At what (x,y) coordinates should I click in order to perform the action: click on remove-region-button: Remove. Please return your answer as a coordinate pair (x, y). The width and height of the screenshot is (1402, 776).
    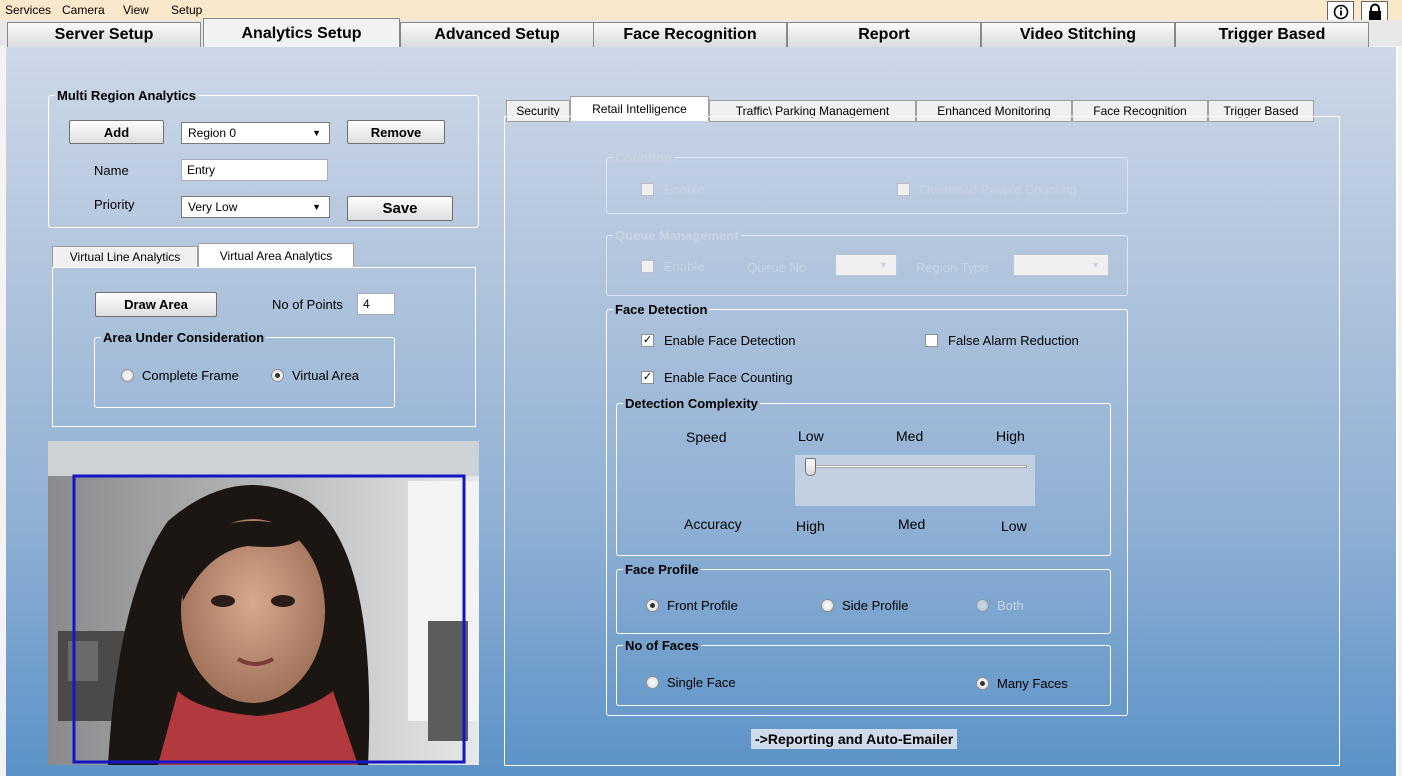
    Looking at the image, I should click on (396, 132).